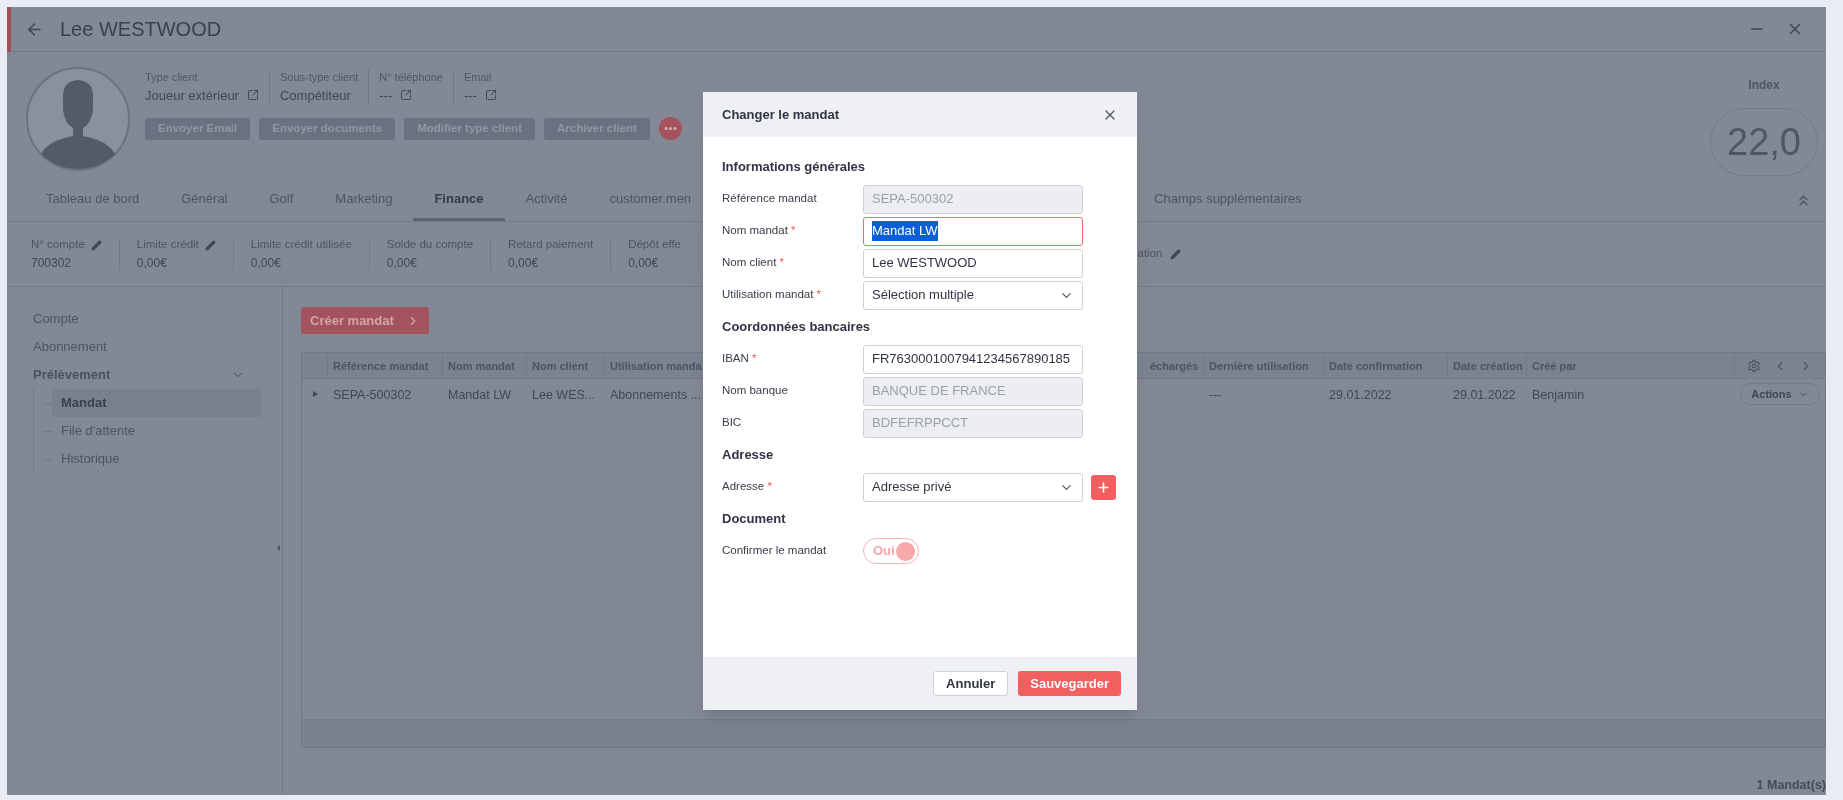 The image size is (1843, 800). What do you see at coordinates (740, 359) in the screenshot?
I see `field-label: IBAN *` at bounding box center [740, 359].